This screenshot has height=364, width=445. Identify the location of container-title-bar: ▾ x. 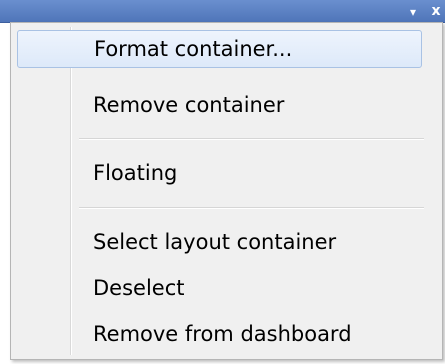
(222, 11).